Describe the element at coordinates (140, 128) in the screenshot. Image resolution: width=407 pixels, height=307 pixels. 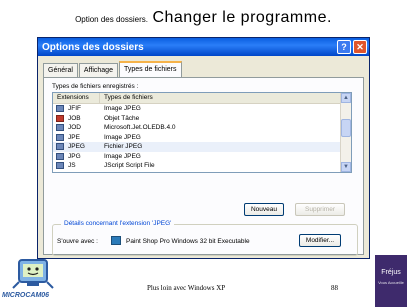
I see `row-type: Microsoft.Jet.OLEDB.4.0` at that location.